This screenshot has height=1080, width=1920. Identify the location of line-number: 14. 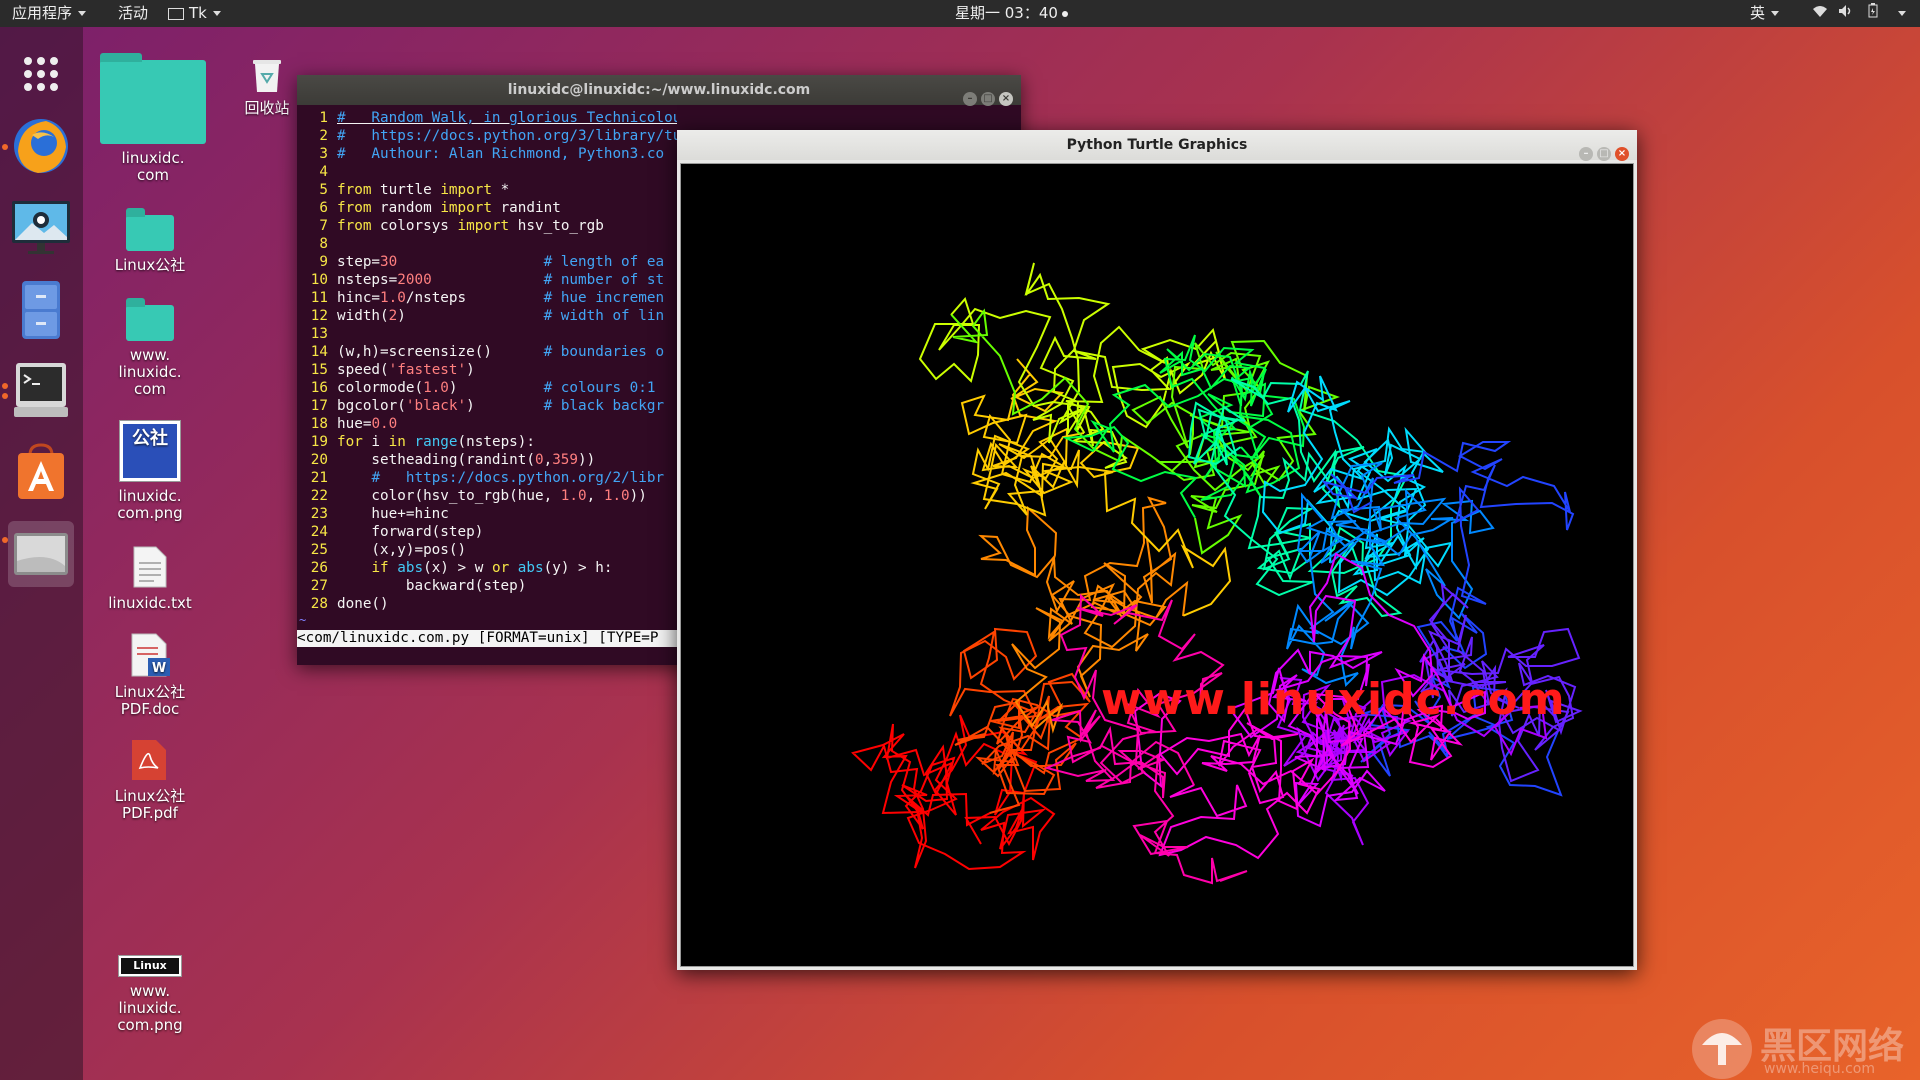
(319, 352).